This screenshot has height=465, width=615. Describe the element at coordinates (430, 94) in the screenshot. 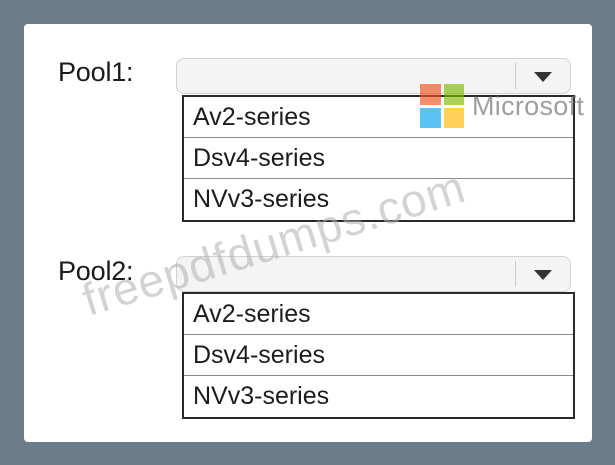

I see `logo-square-red` at that location.